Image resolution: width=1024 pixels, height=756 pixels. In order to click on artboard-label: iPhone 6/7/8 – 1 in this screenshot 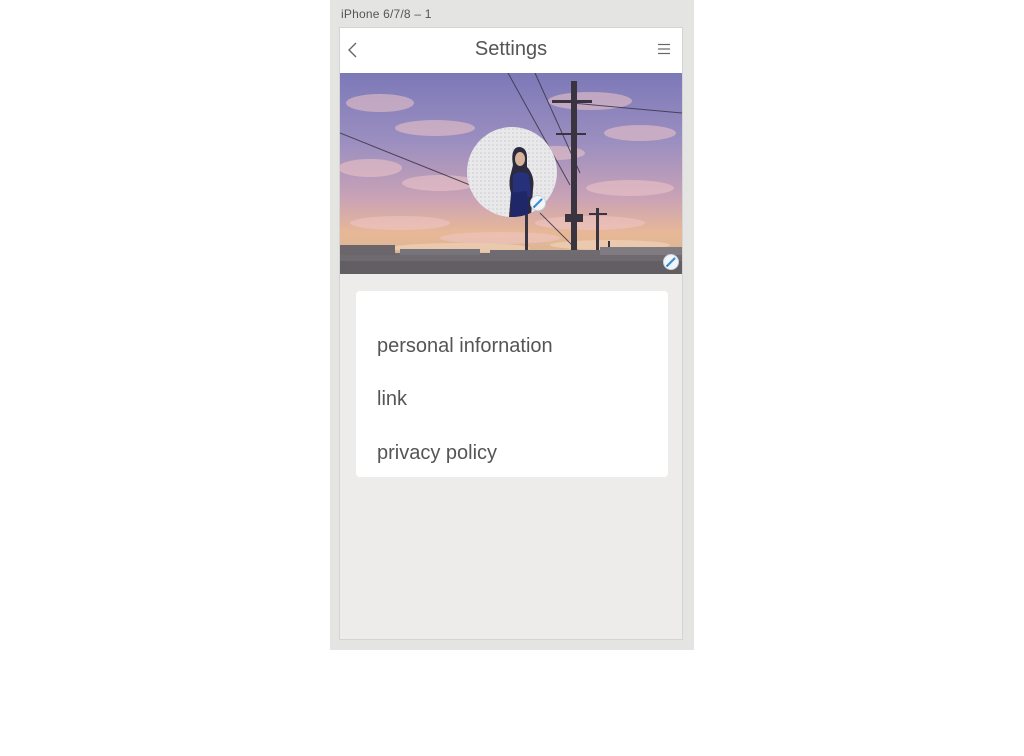, I will do `click(386, 14)`.